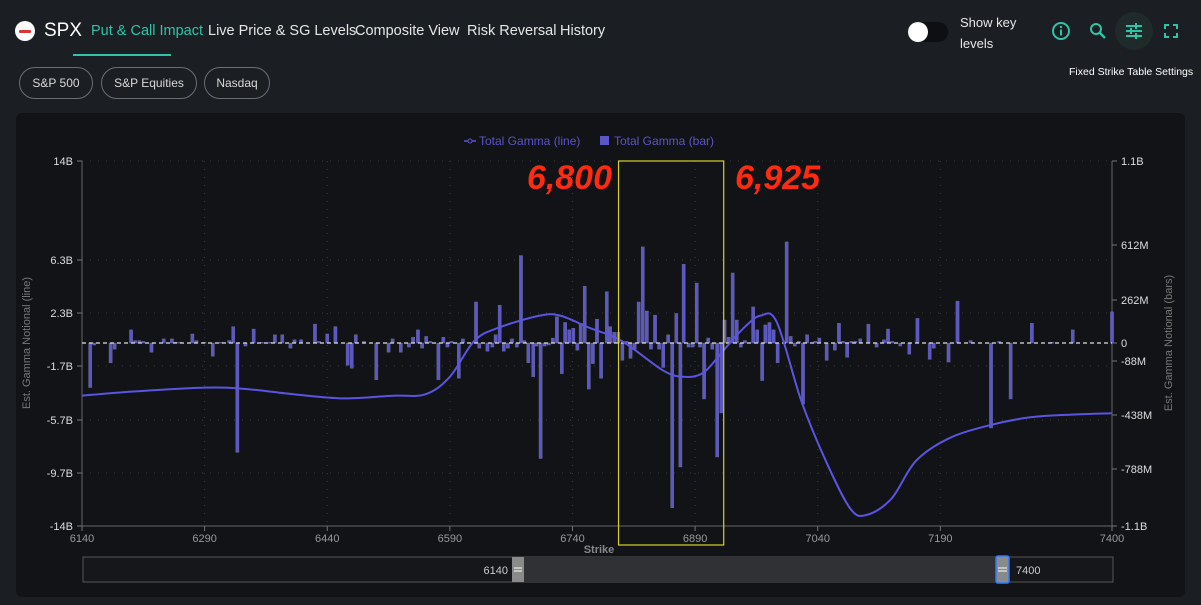 Image resolution: width=1201 pixels, height=605 pixels. I want to click on legend-line-label: Total Gamma (line), so click(529, 141).